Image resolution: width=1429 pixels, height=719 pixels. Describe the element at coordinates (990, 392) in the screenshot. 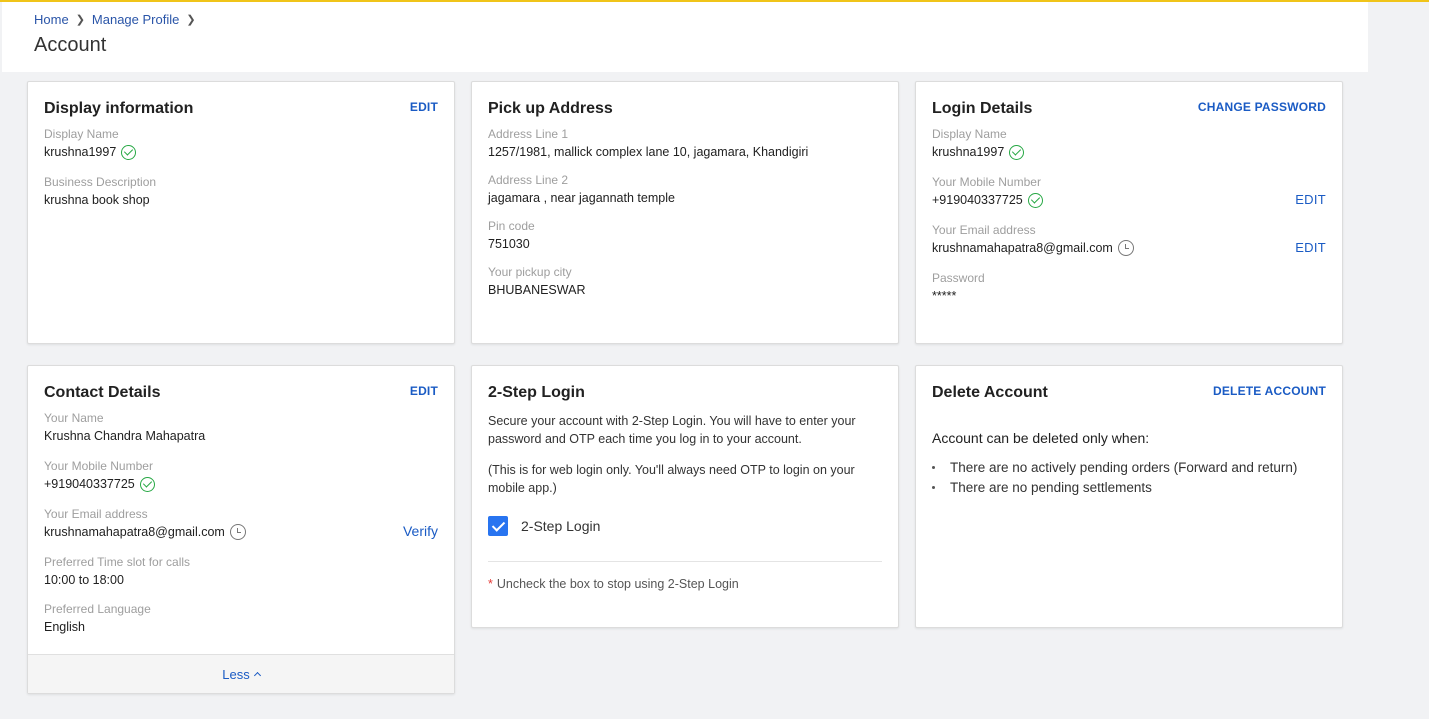

I see `card-title: Delete Account` at that location.